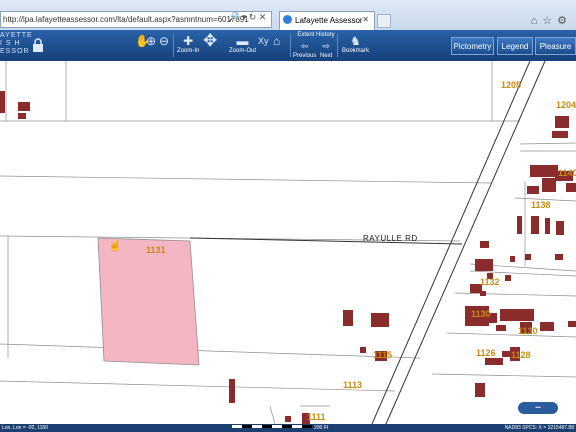  What do you see at coordinates (390, 238) in the screenshot?
I see `road-label: RAYULLE RD` at bounding box center [390, 238].